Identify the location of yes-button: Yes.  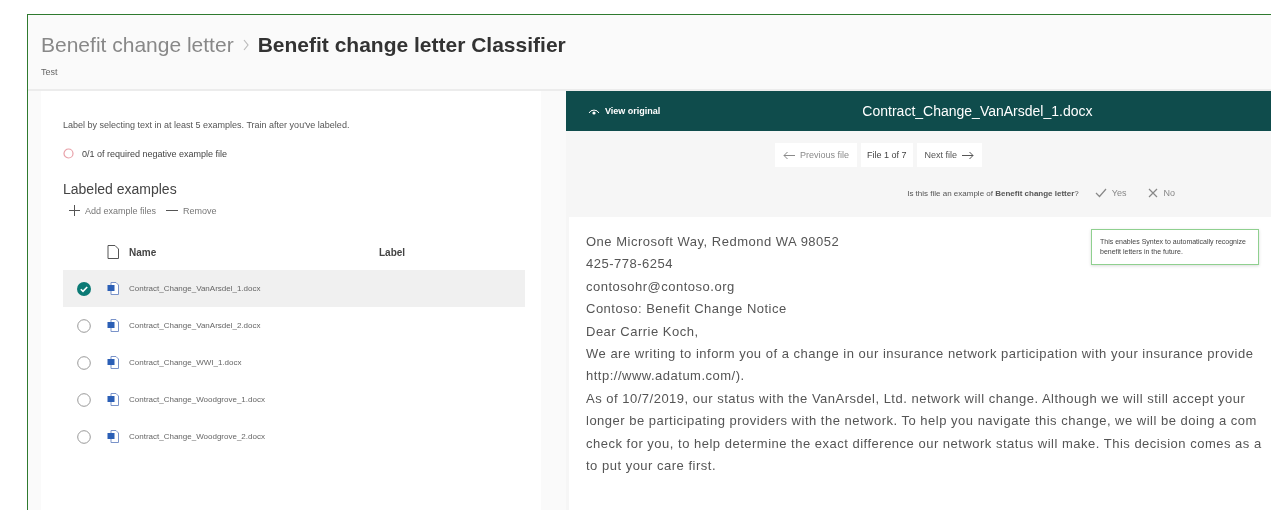
(1110, 193).